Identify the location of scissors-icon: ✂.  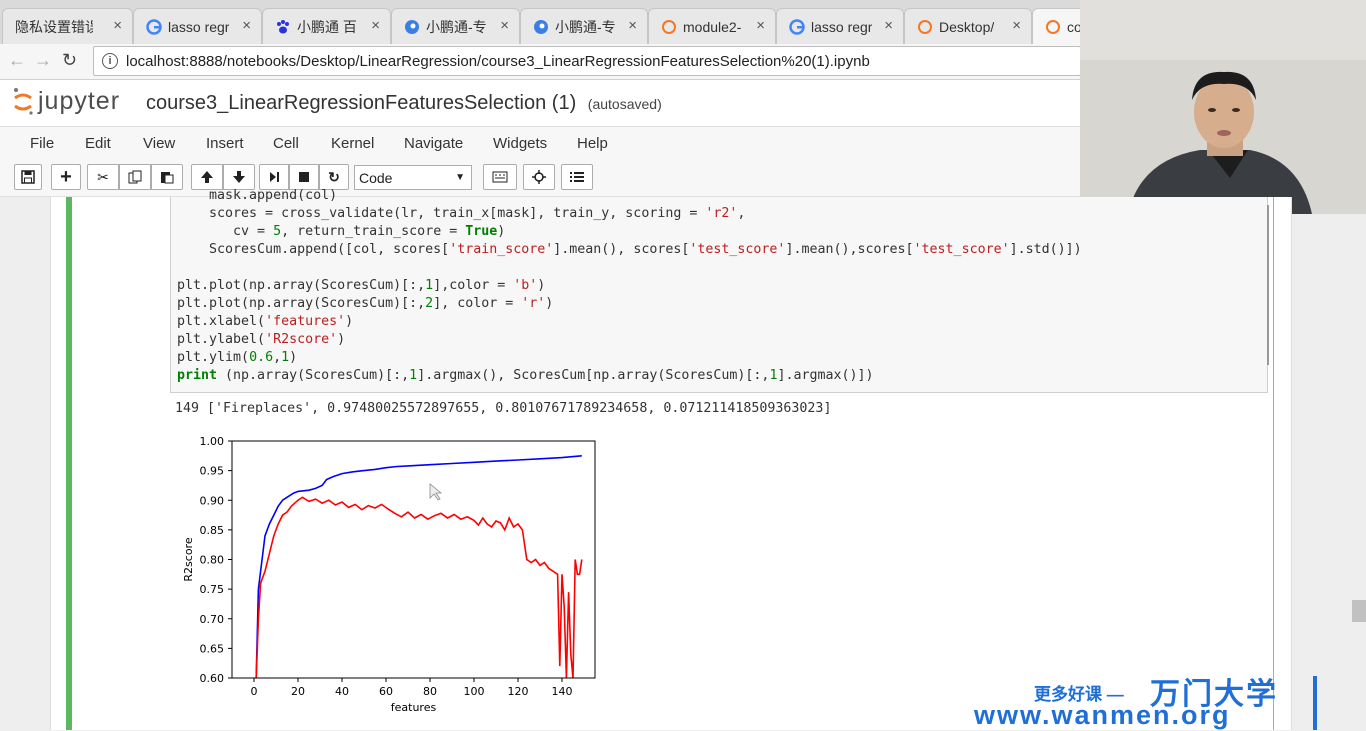
(103, 176).